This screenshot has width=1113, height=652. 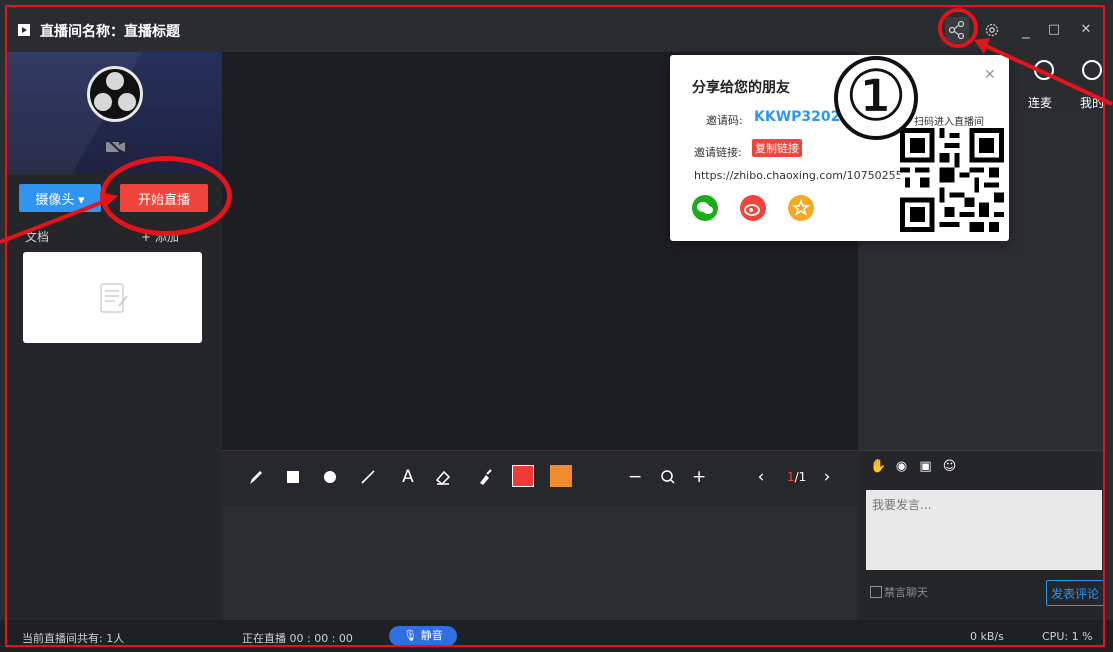 What do you see at coordinates (540, 563) in the screenshot?
I see `whiteboard-area` at bounding box center [540, 563].